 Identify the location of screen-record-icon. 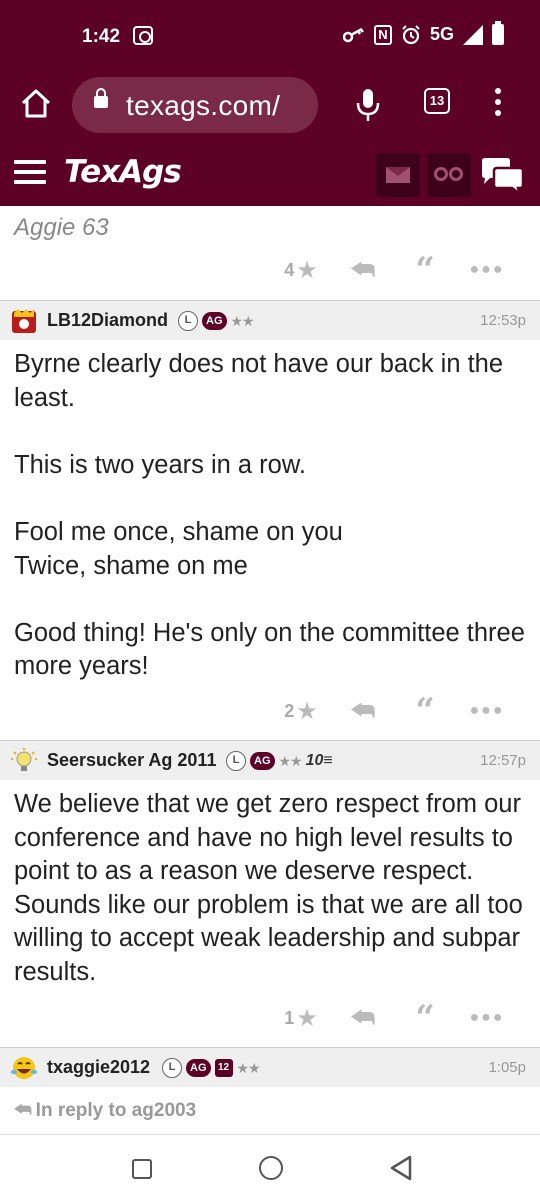
(143, 35).